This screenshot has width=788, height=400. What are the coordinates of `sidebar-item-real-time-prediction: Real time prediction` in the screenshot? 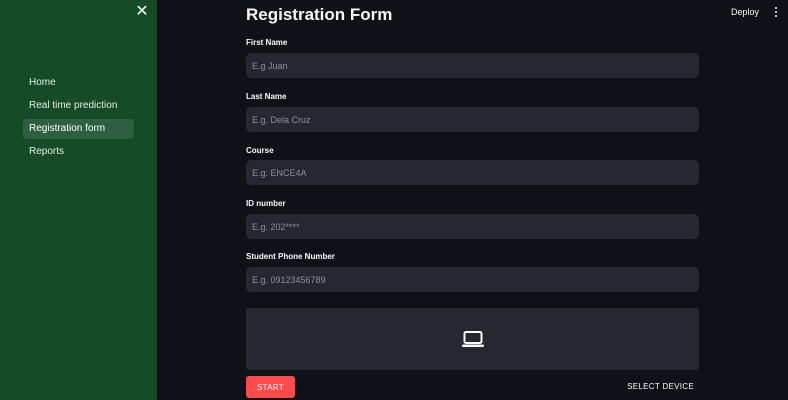 It's located at (78, 106).